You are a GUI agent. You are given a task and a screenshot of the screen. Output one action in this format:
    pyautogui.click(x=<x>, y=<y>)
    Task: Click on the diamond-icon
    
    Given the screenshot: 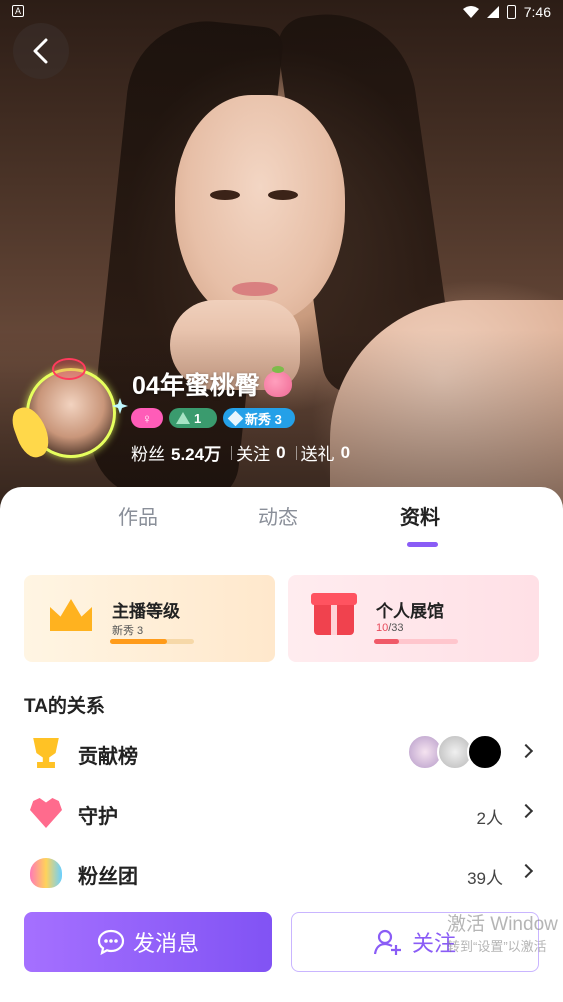 What is the action you would take?
    pyautogui.click(x=235, y=418)
    